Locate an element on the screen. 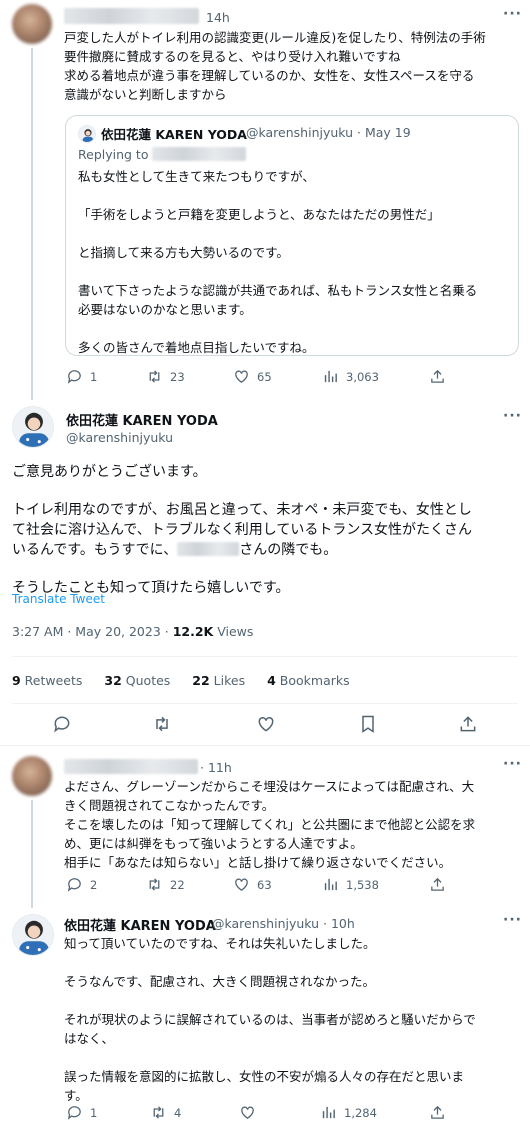  main-line: トイレ利用なのですが、お風呂と違って、未オペ・未戸変でも、女性とし is located at coordinates (242, 510).